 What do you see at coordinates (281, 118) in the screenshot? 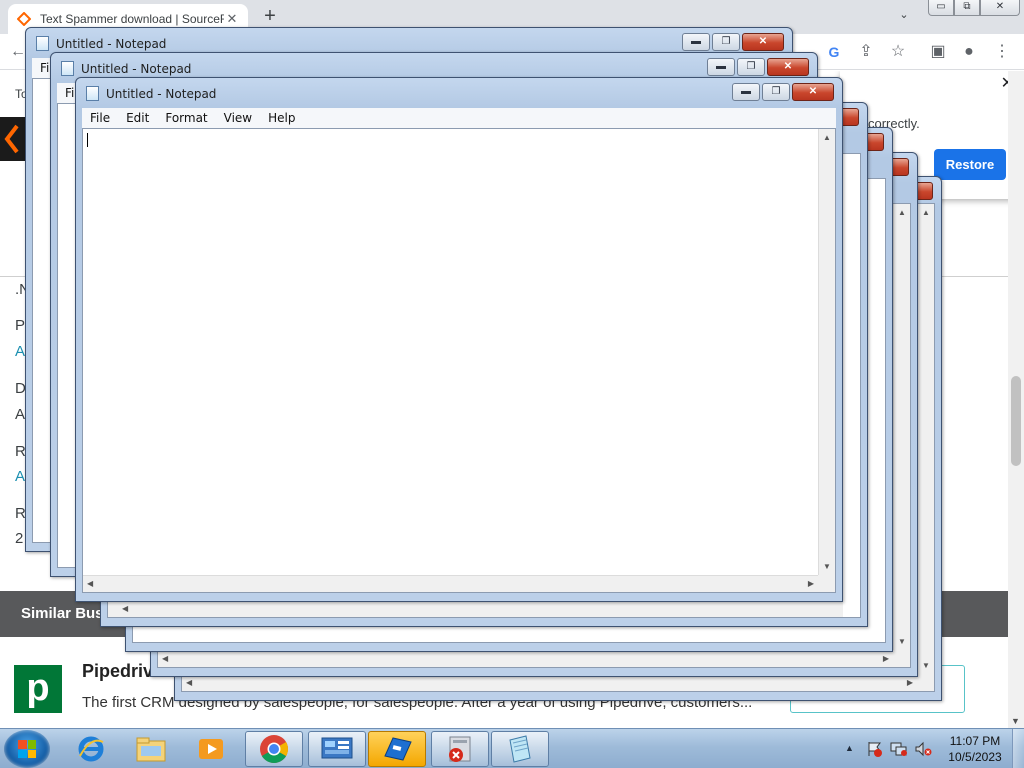
I see `menu-help: Help` at bounding box center [281, 118].